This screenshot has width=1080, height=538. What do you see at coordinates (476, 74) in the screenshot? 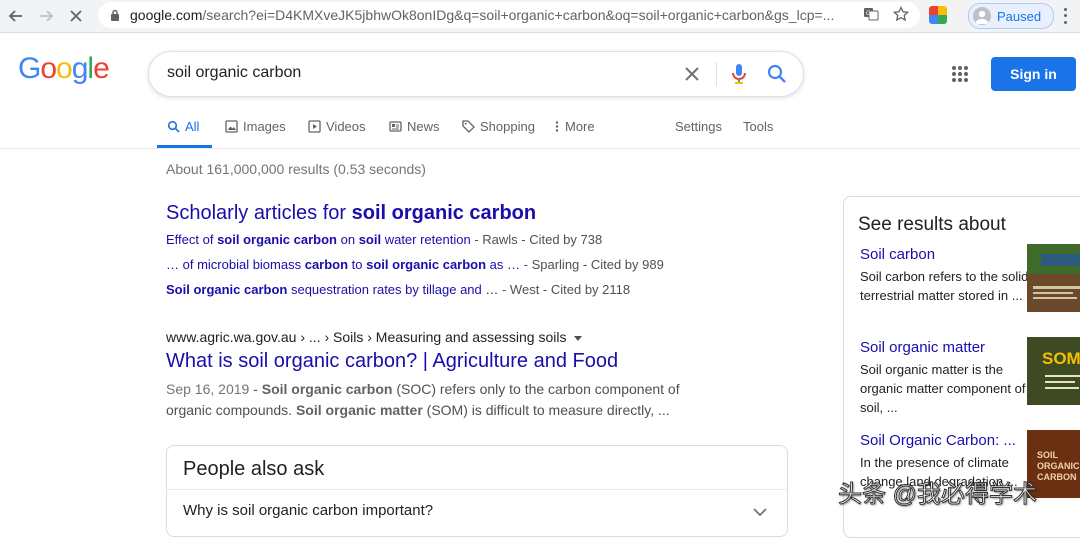
I see `search-box: soil organic carbon` at bounding box center [476, 74].